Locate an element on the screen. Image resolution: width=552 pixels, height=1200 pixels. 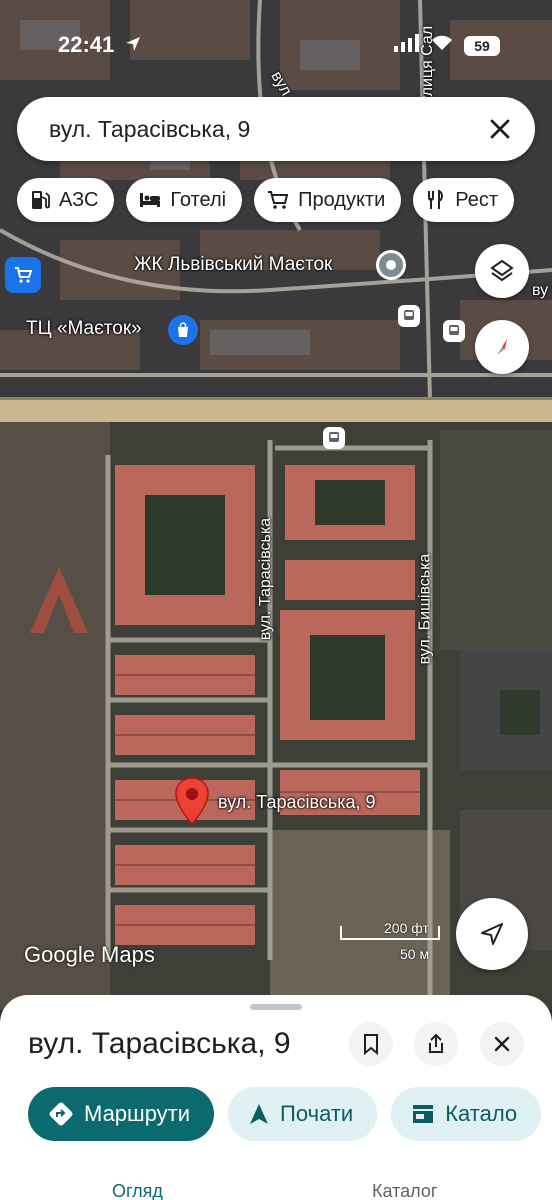
compass-button is located at coordinates (502, 347).